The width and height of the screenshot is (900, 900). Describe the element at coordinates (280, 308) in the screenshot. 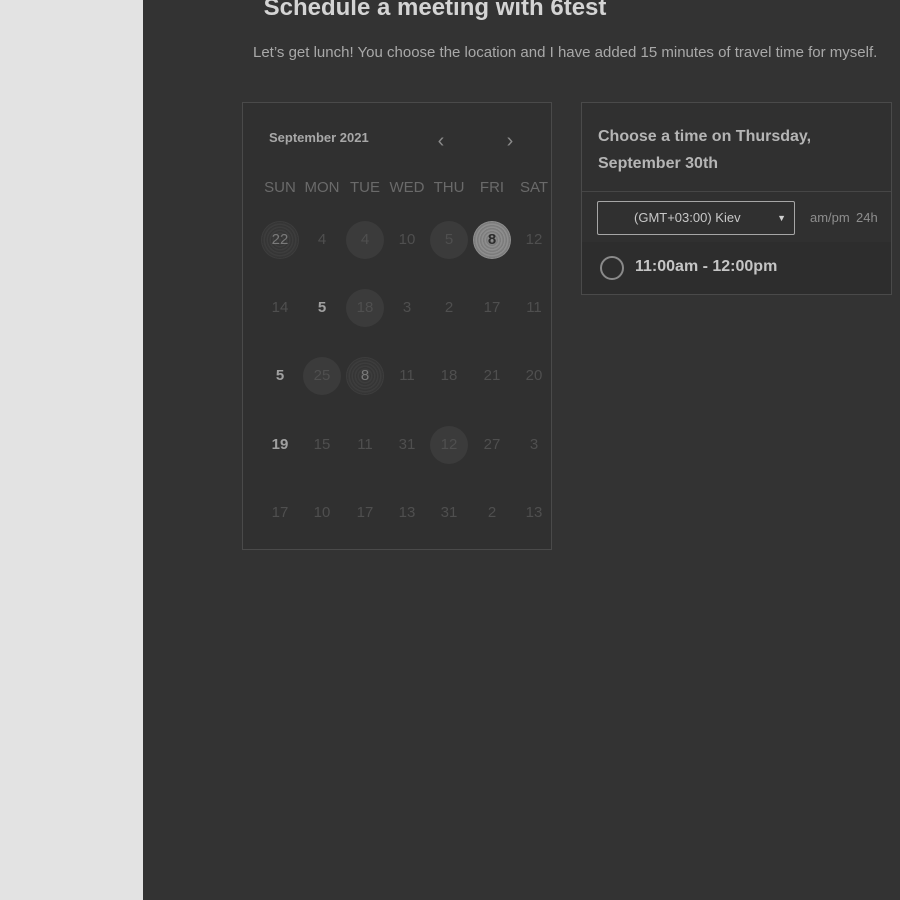

I see `calendar-day: 14` at that location.